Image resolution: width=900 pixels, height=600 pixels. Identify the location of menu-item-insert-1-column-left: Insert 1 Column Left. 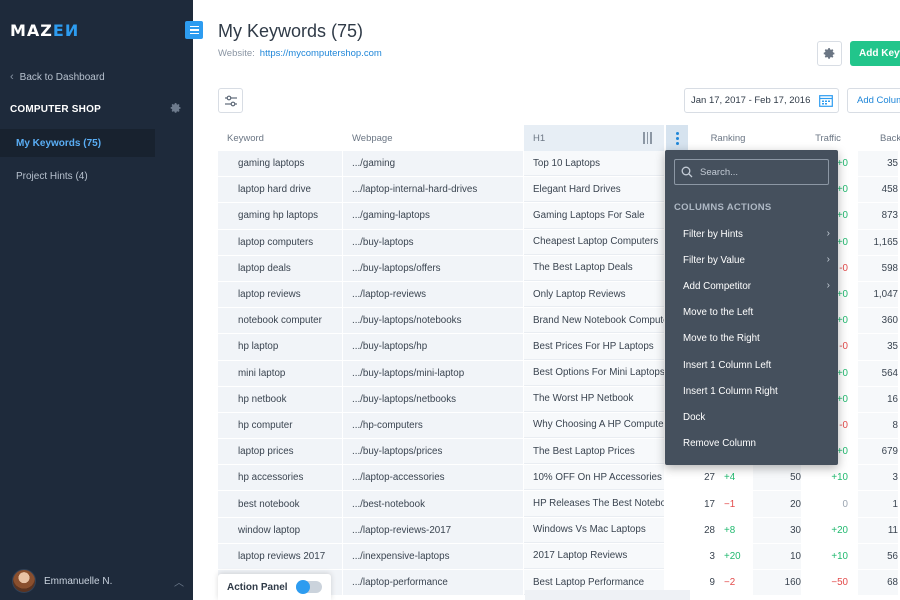
(751, 365).